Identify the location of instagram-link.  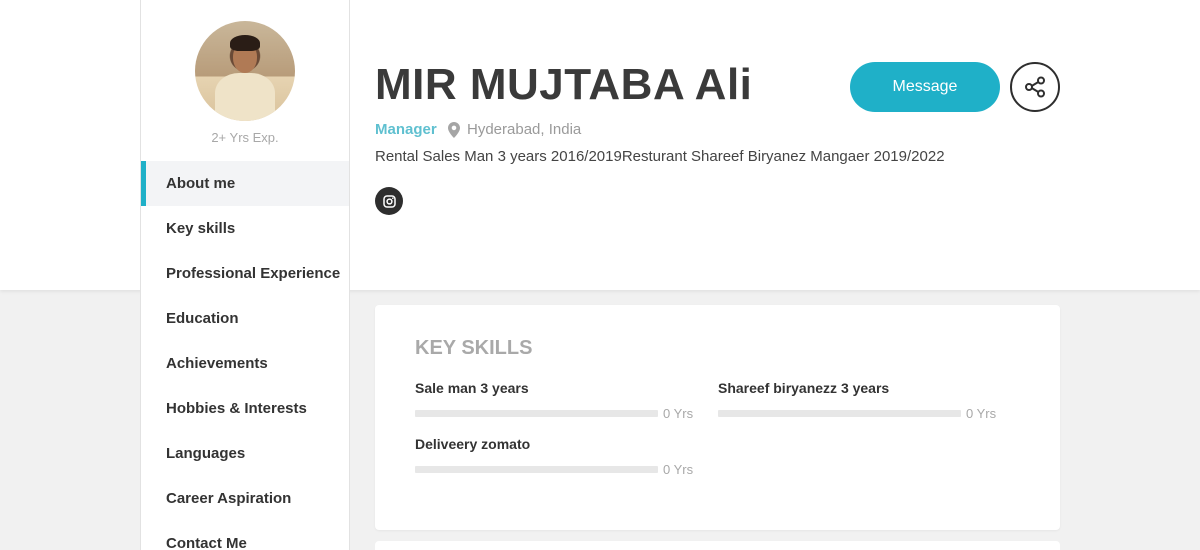
(389, 201).